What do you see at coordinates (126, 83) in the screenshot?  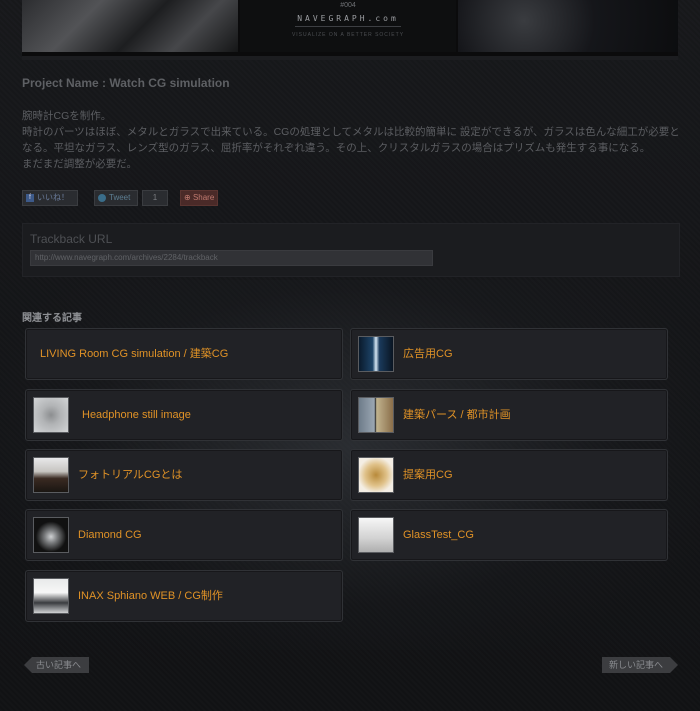 I see `project-title: Project Name : Watch CG simulation` at bounding box center [126, 83].